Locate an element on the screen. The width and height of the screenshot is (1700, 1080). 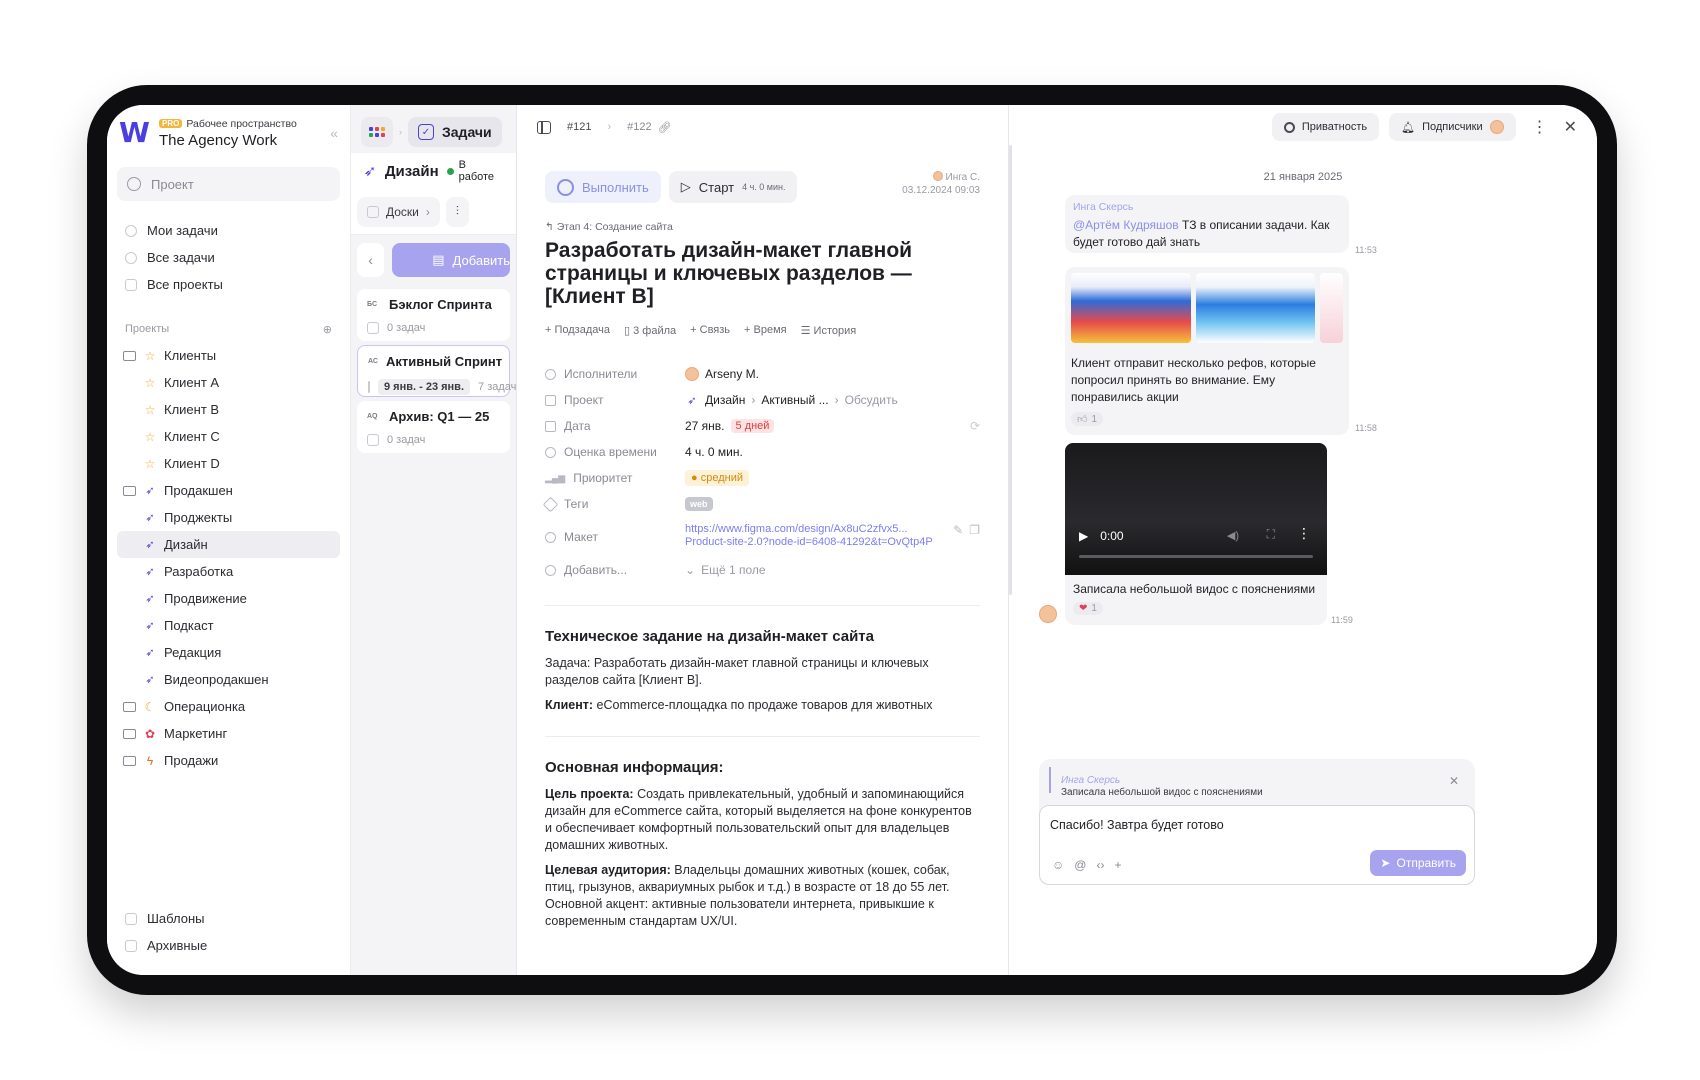
tree-item-video-production: ➶ Видеопродакшен is located at coordinates (228, 679).